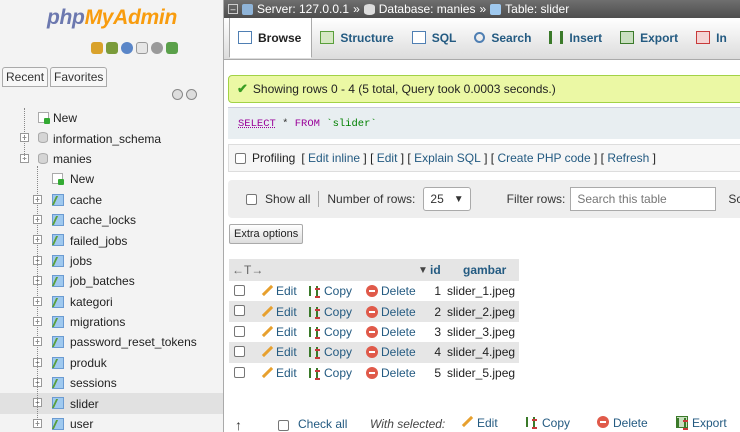  What do you see at coordinates (433, 291) in the screenshot?
I see `cell-id: 1` at bounding box center [433, 291].